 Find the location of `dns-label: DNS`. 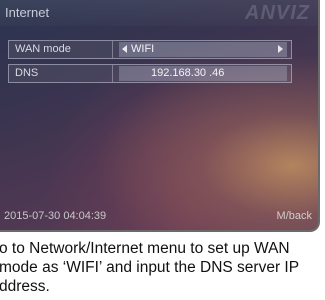

dns-label: DNS is located at coordinates (27, 73).